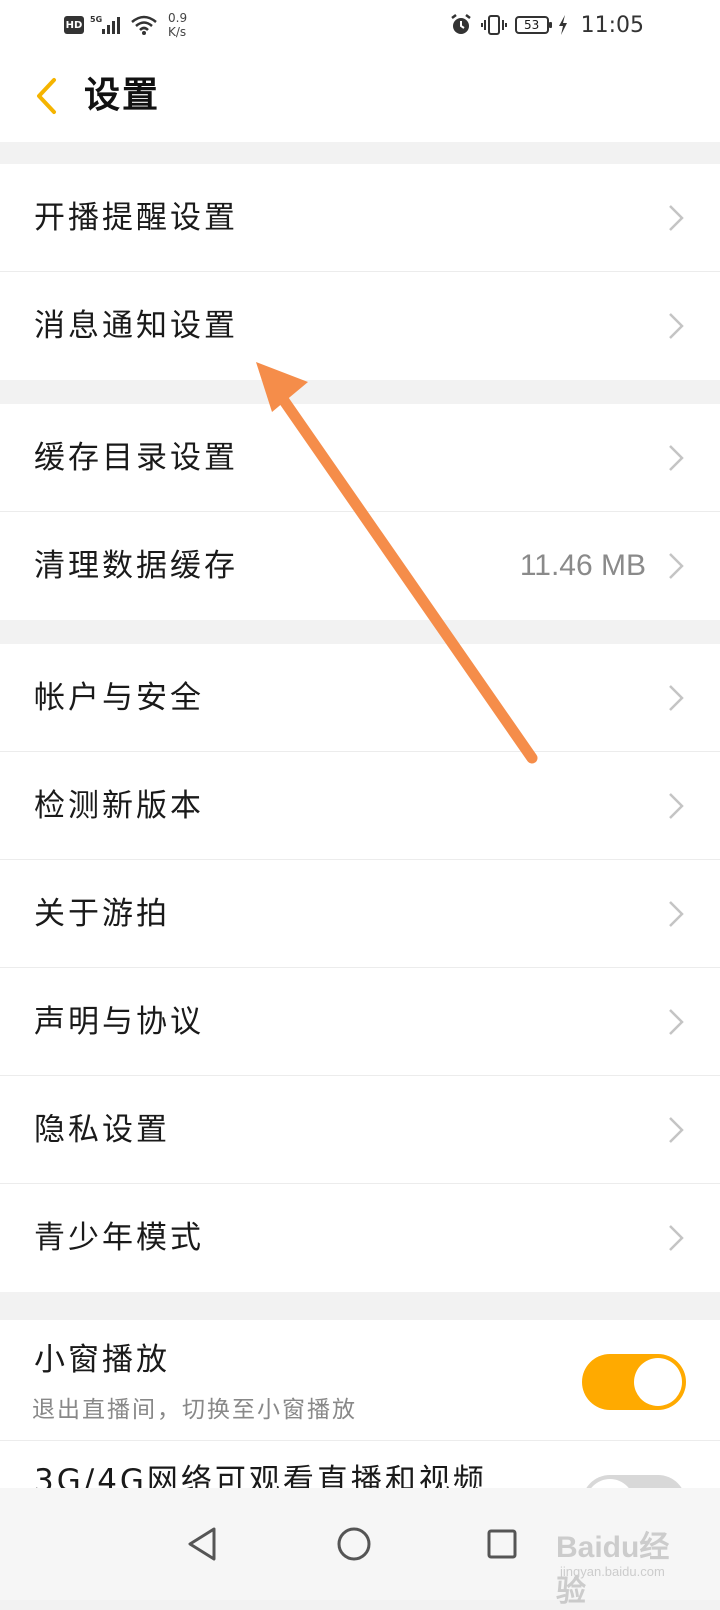 The height and width of the screenshot is (1610, 720). Describe the element at coordinates (74, 25) in the screenshot. I see `hd-badge: HD` at that location.